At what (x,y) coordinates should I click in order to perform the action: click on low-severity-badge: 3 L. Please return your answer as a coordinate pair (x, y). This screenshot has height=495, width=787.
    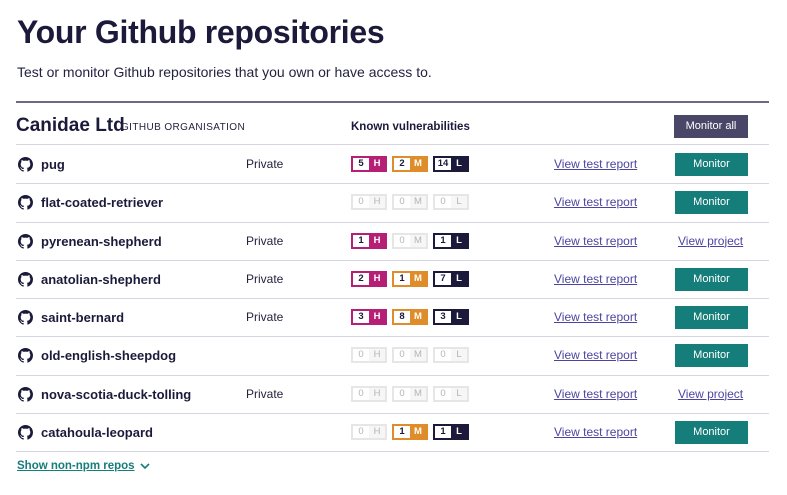
    Looking at the image, I should click on (451, 317).